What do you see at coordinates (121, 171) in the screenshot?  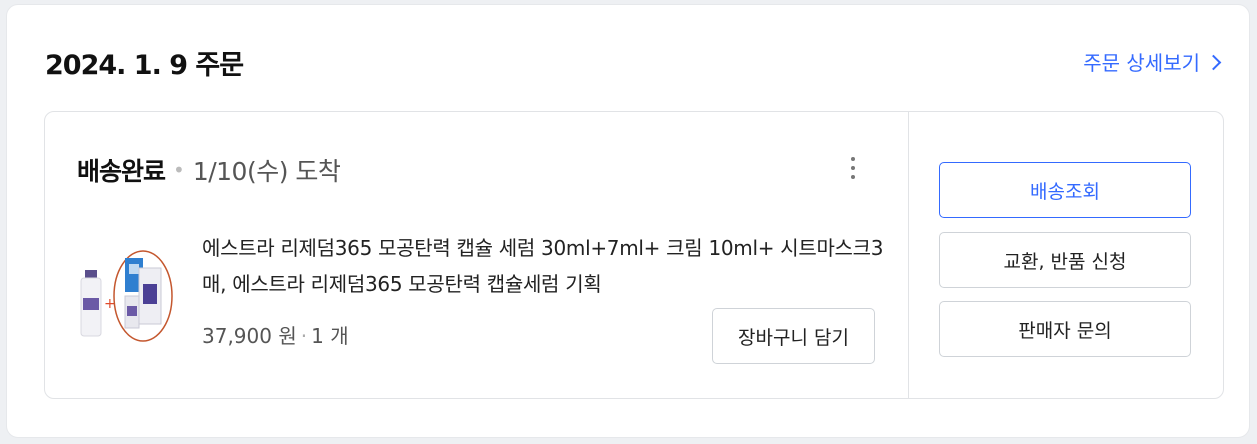 I see `delivery-status: 배송완료` at bounding box center [121, 171].